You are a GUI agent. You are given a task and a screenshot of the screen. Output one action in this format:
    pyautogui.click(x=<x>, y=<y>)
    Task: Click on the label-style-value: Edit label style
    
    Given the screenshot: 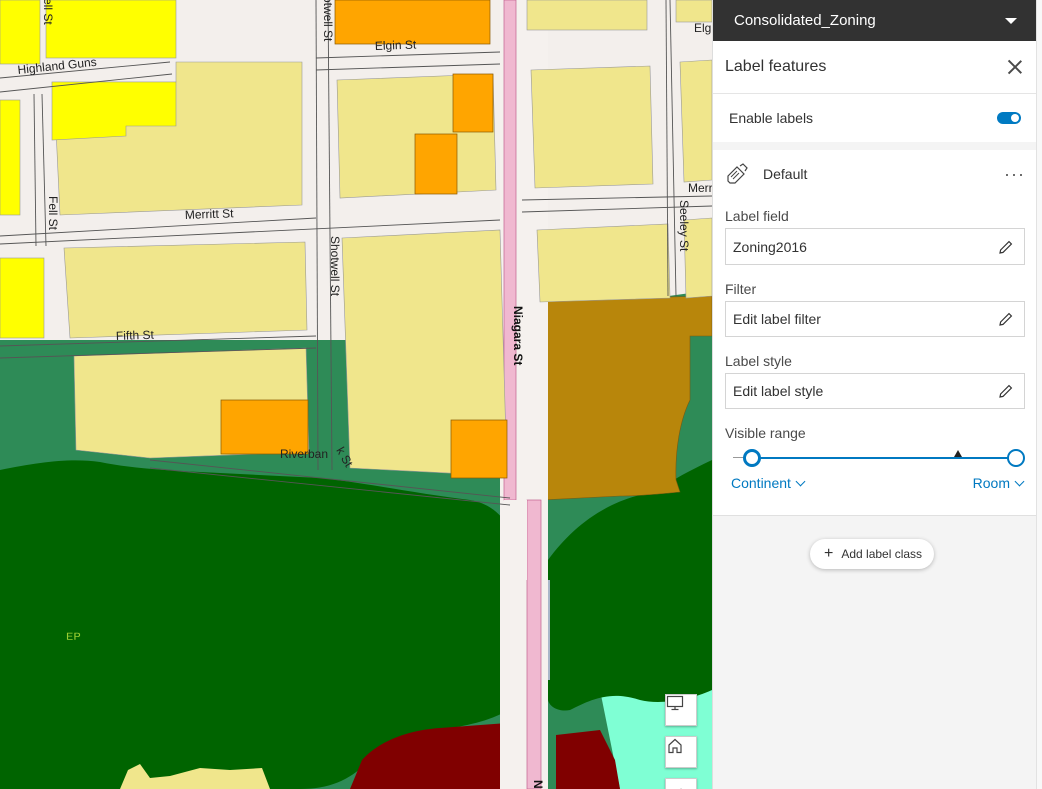 What is the action you would take?
    pyautogui.click(x=778, y=391)
    